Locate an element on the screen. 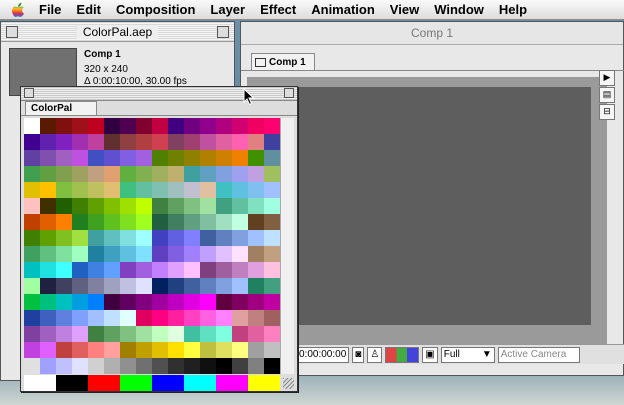 The height and width of the screenshot is (405, 624). panel-menu-arrow-icon: ▶ is located at coordinates (607, 78).